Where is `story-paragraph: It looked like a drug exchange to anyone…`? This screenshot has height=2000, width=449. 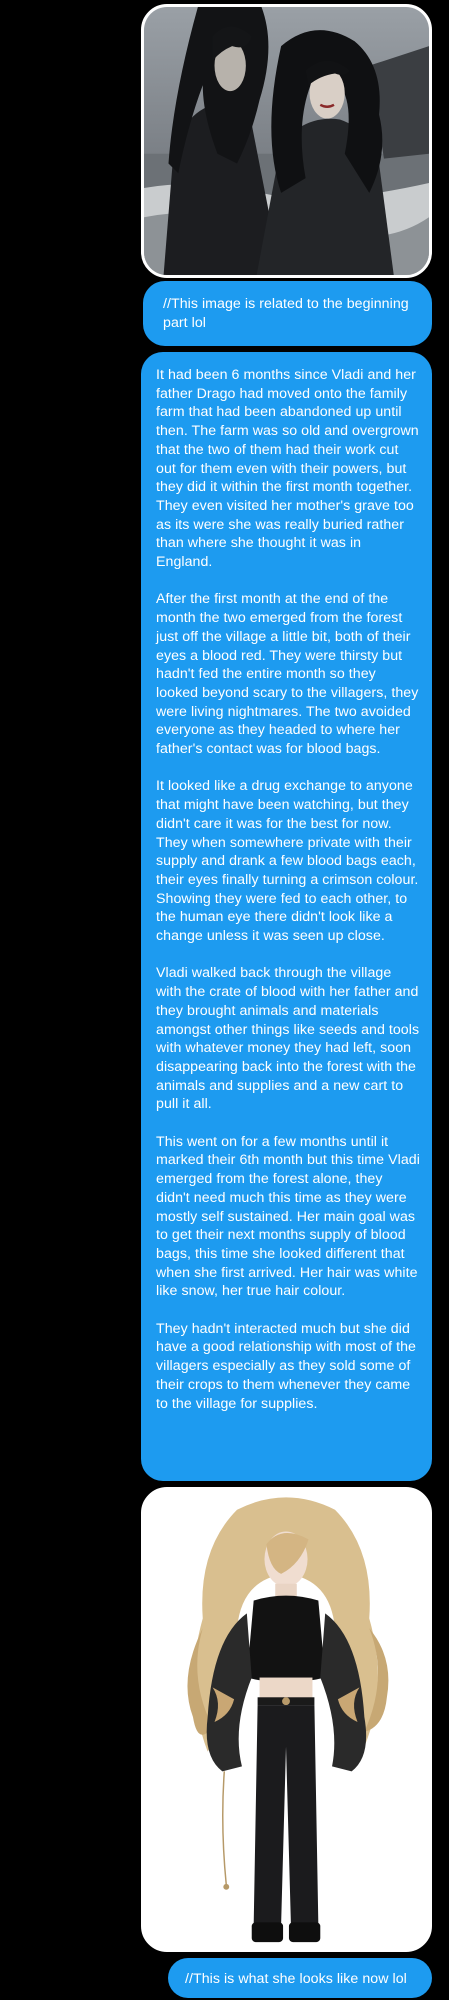 story-paragraph: It looked like a drug exchange to anyone… is located at coordinates (287, 861).